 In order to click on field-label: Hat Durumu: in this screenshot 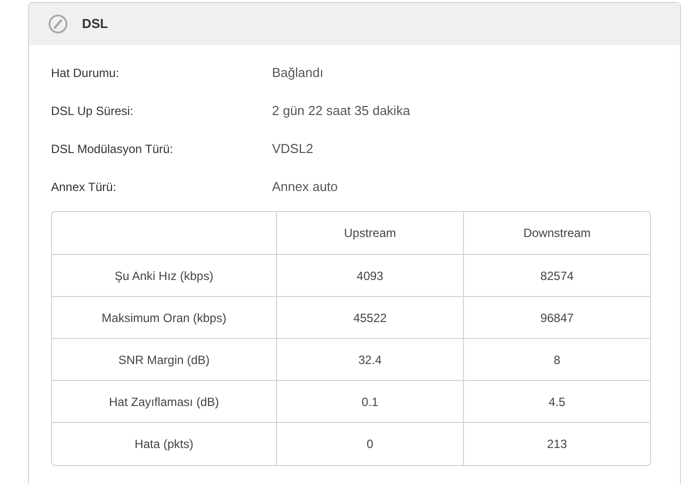, I will do `click(85, 73)`.